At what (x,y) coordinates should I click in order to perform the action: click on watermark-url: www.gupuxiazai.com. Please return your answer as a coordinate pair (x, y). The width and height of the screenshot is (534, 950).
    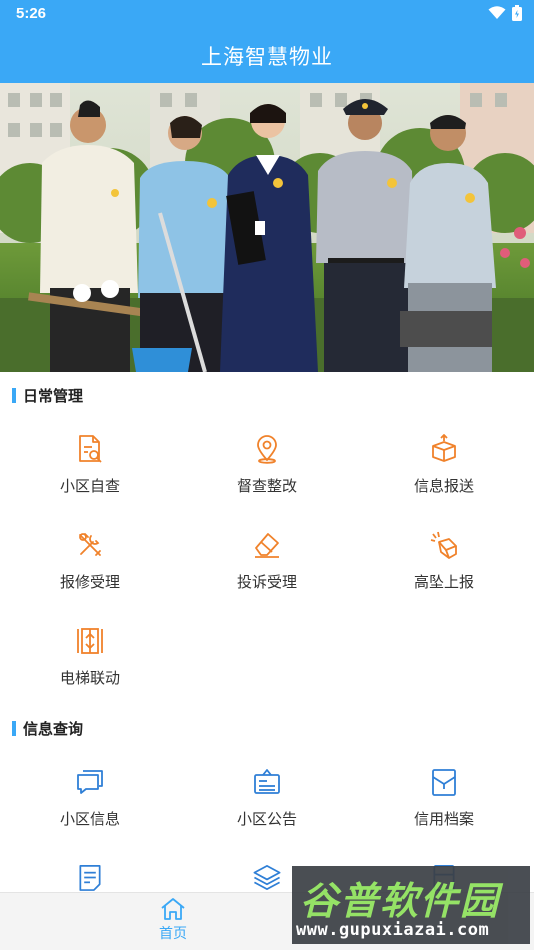
    Looking at the image, I should click on (393, 930).